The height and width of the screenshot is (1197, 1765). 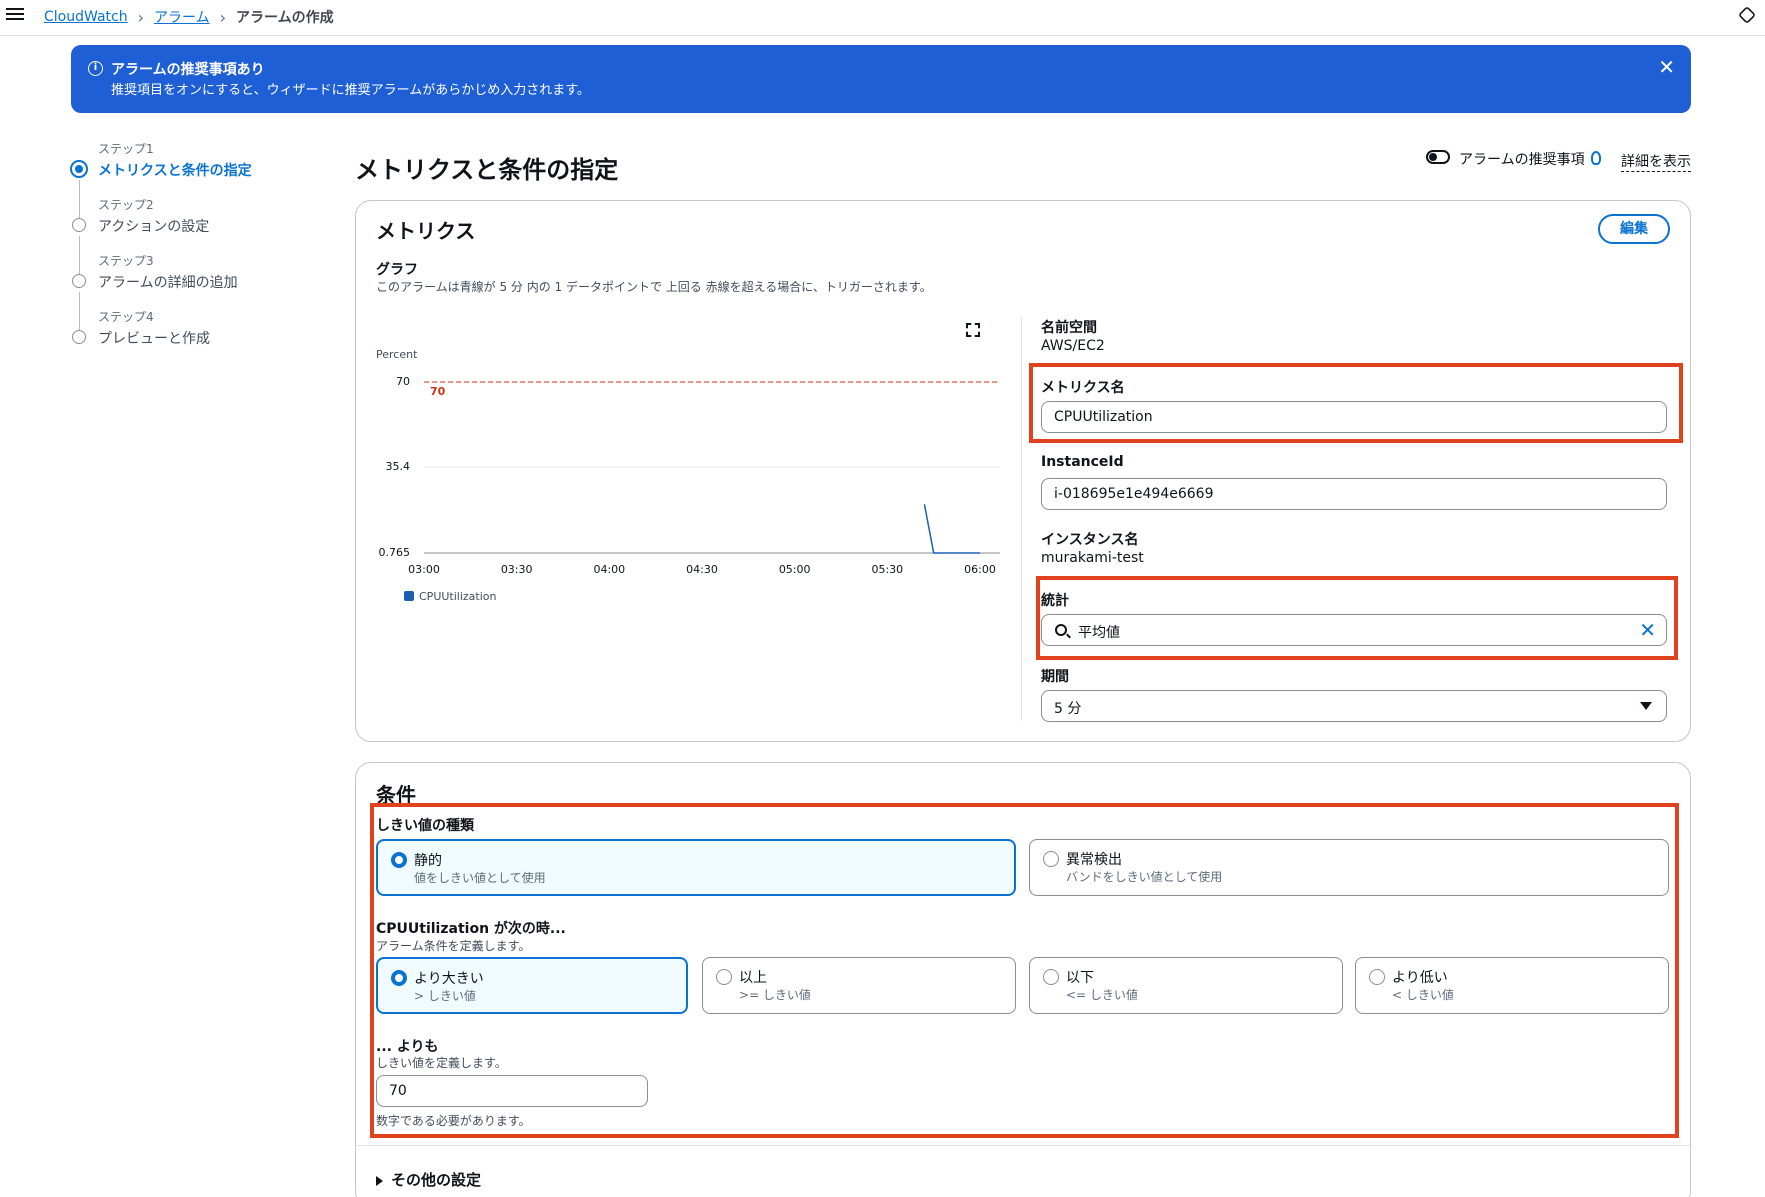 What do you see at coordinates (1092, 558) in the screenshot?
I see `instance-name-value: murakami-test` at bounding box center [1092, 558].